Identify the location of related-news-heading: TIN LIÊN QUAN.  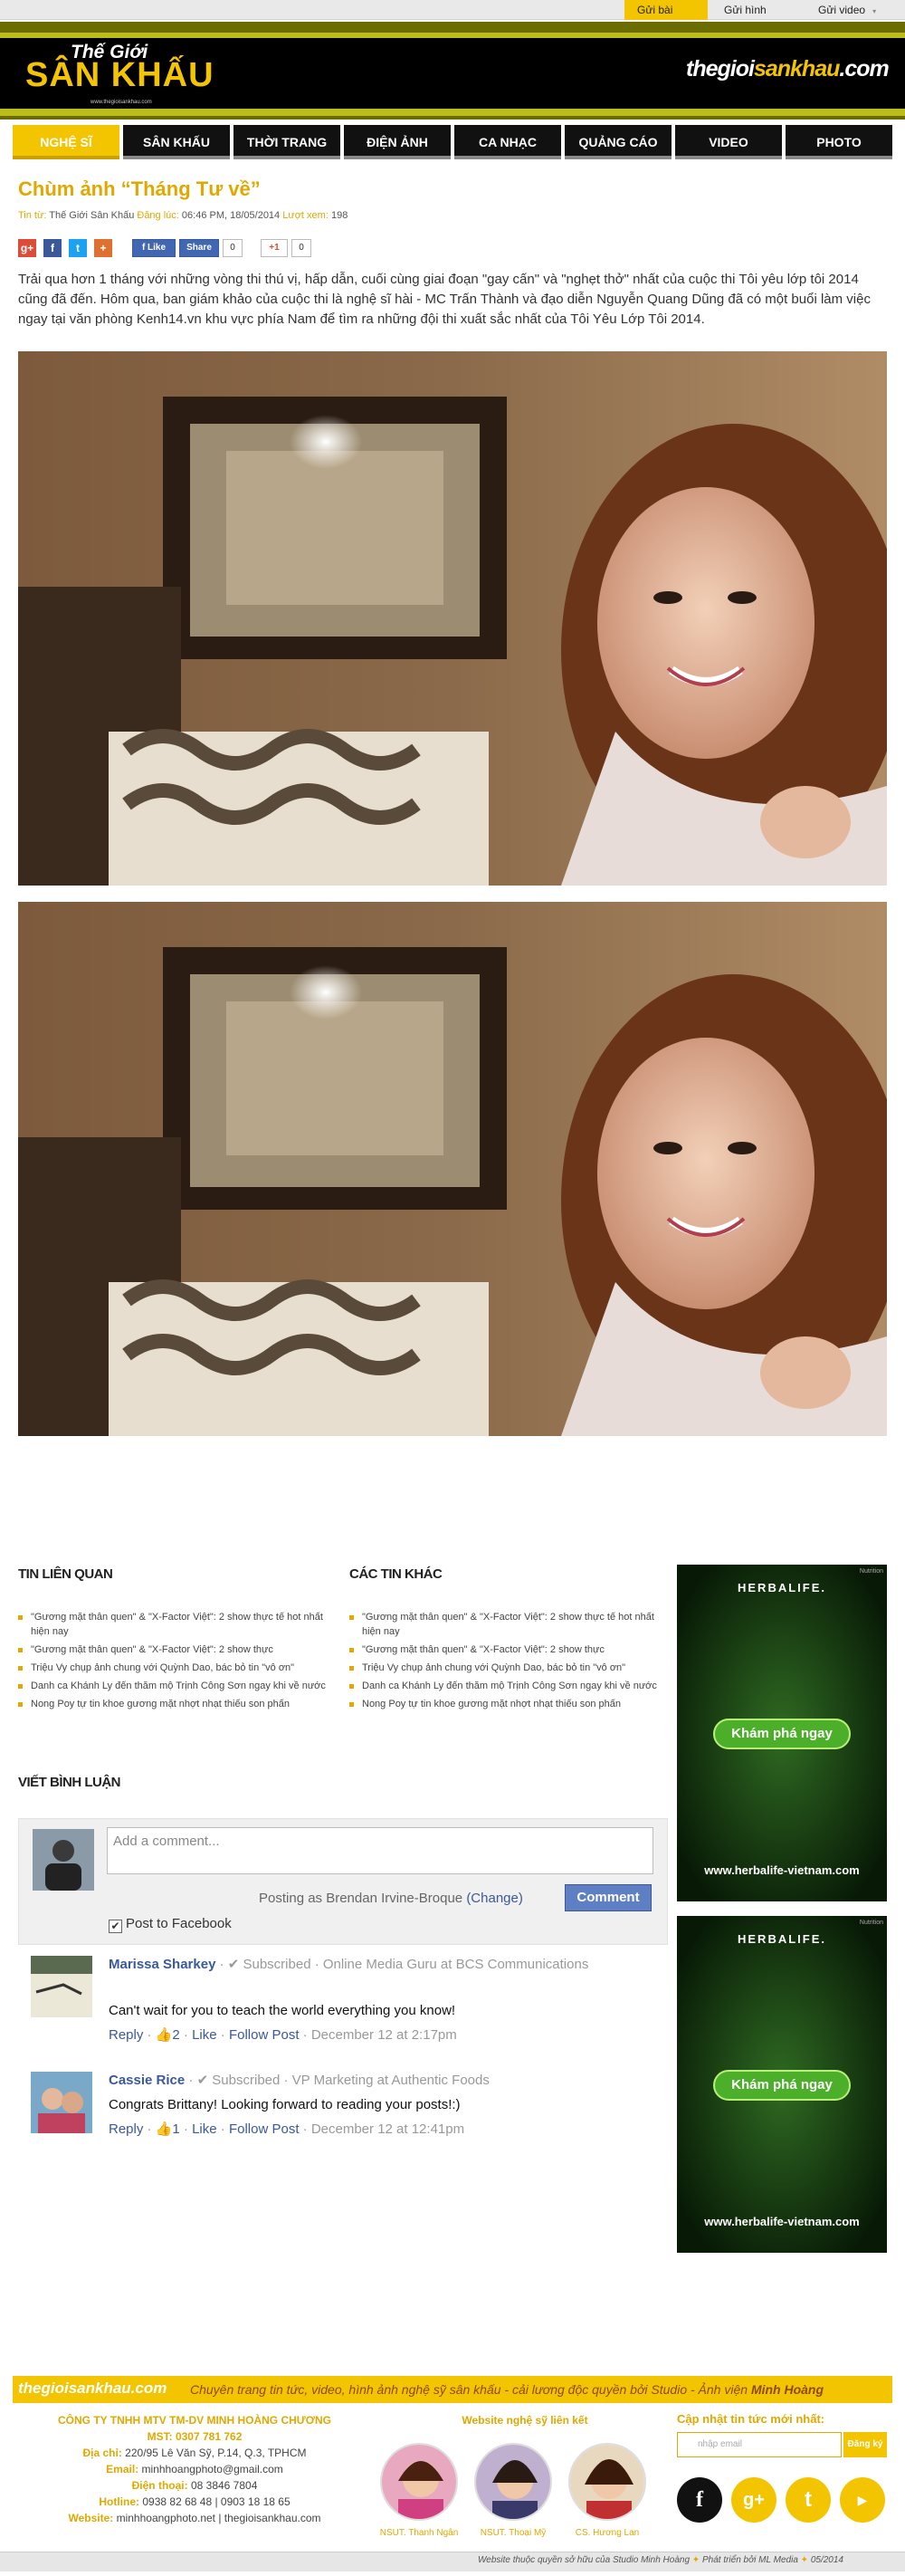
(65, 1574).